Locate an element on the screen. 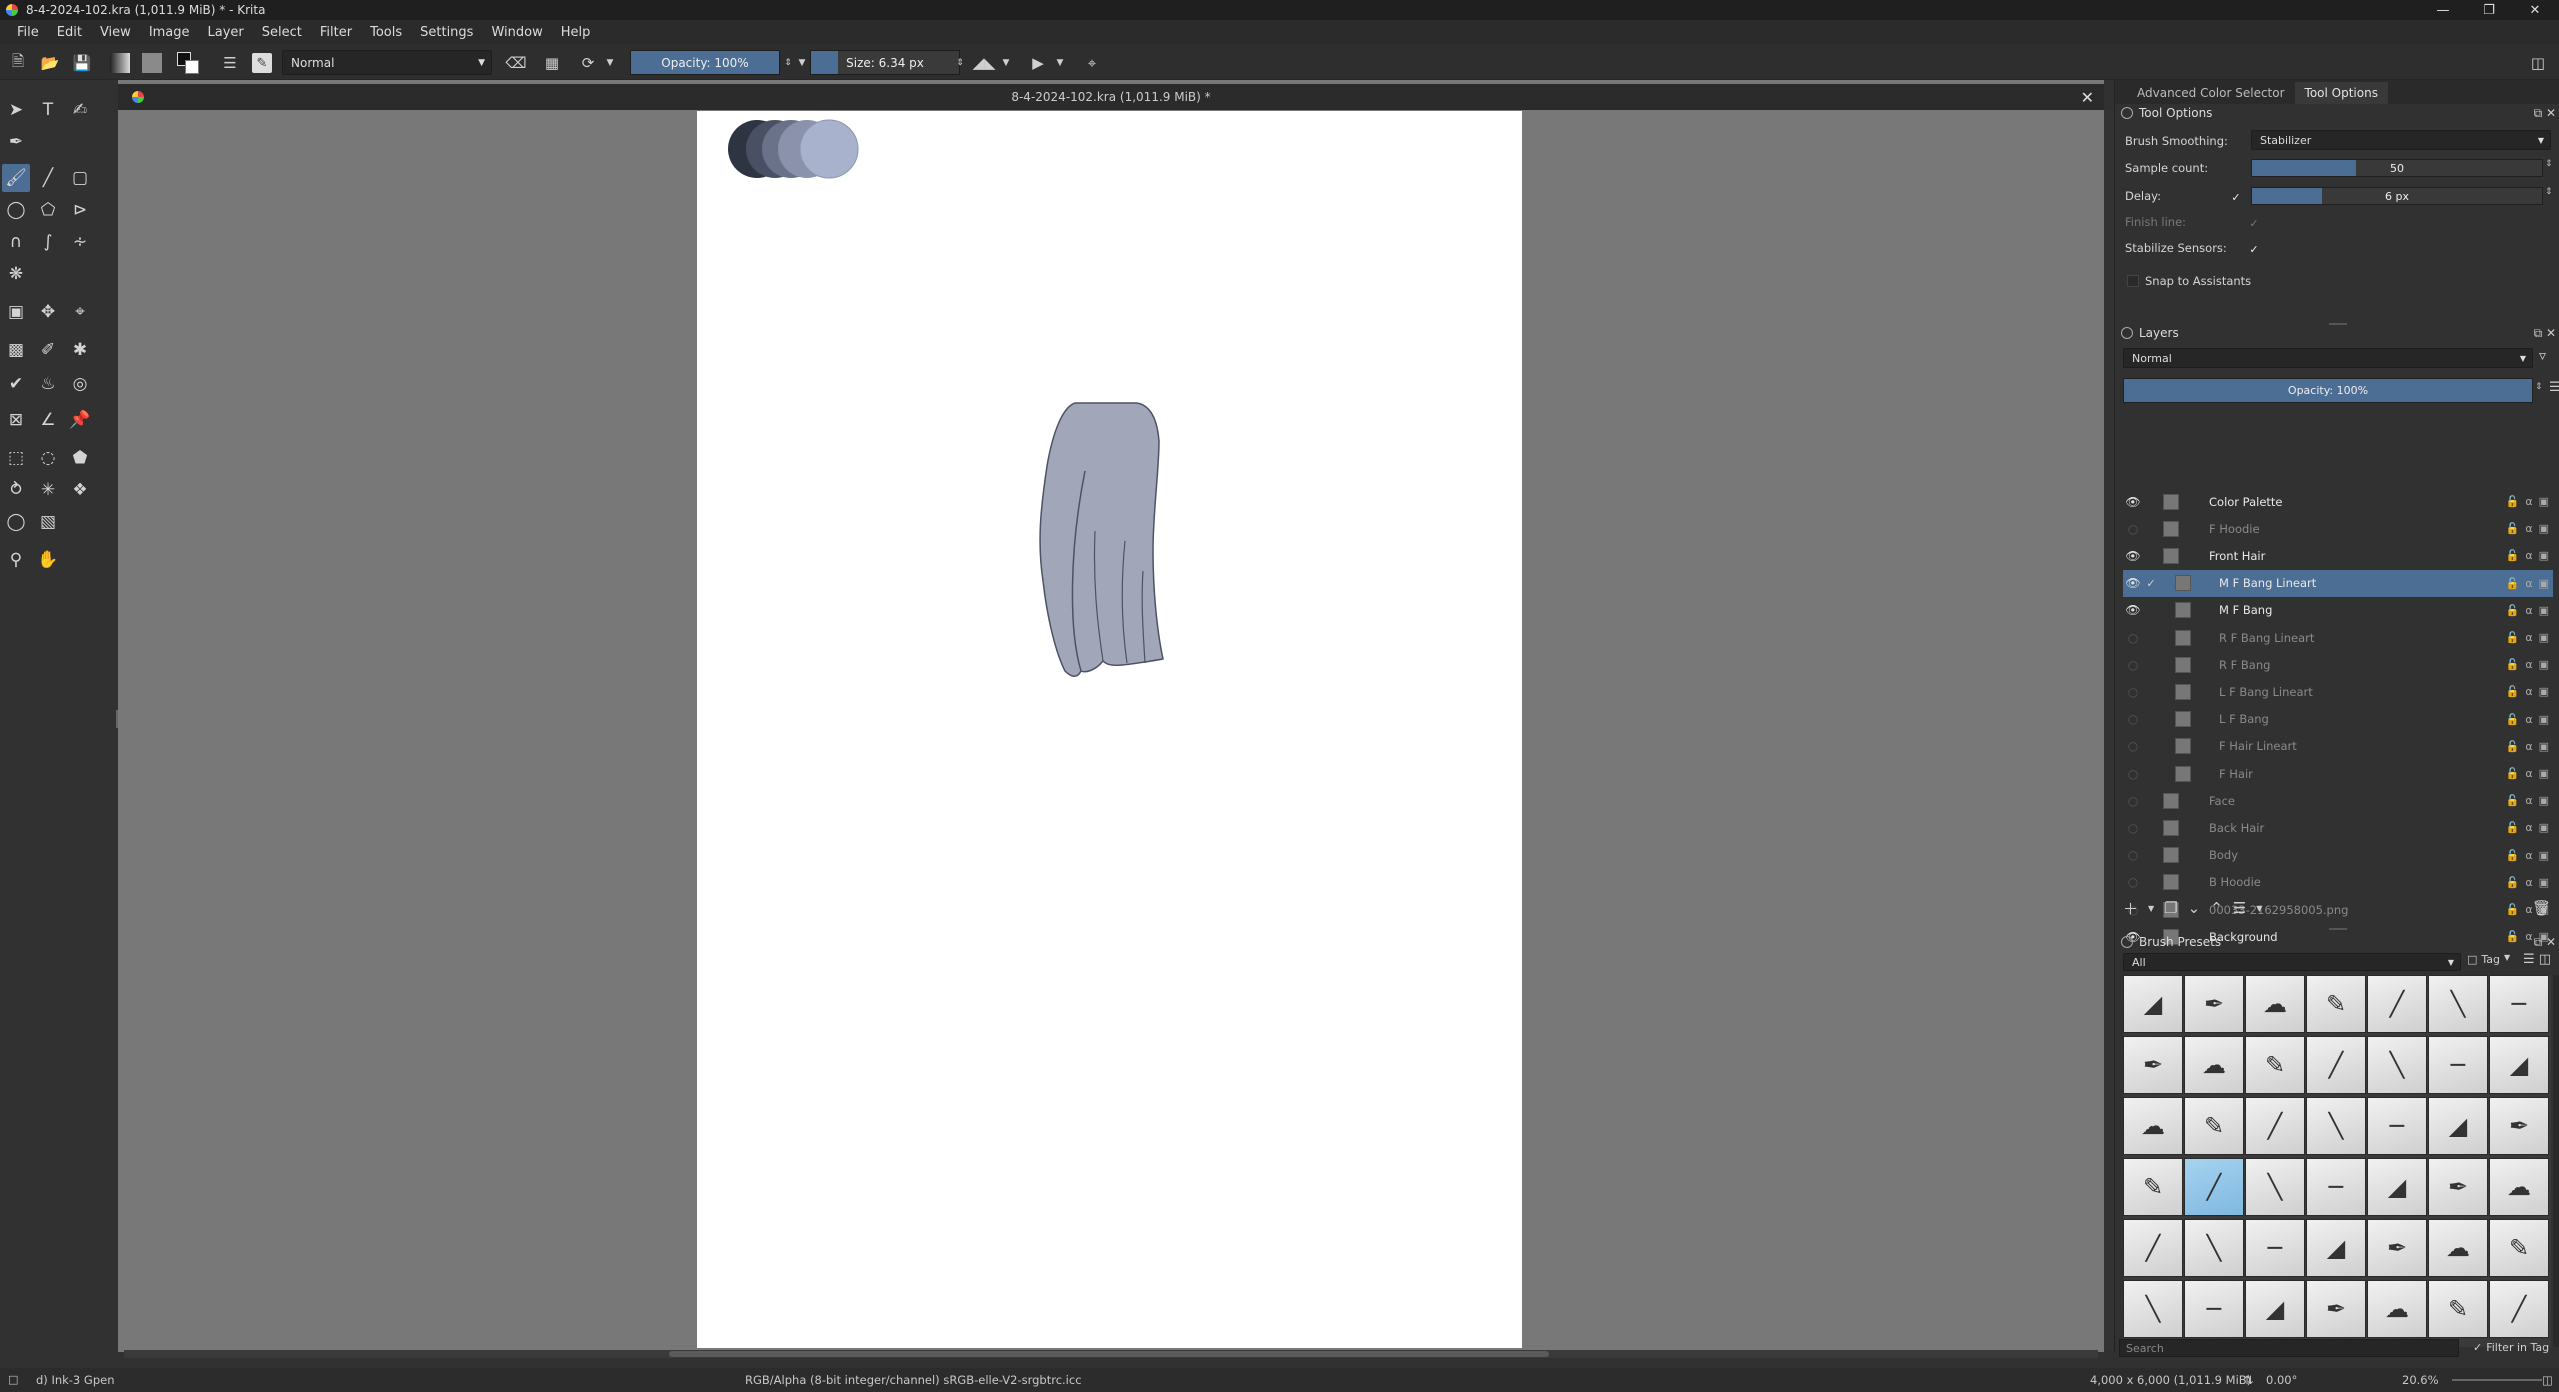  finish-line-checkbox: ✓ is located at coordinates (2254, 223).